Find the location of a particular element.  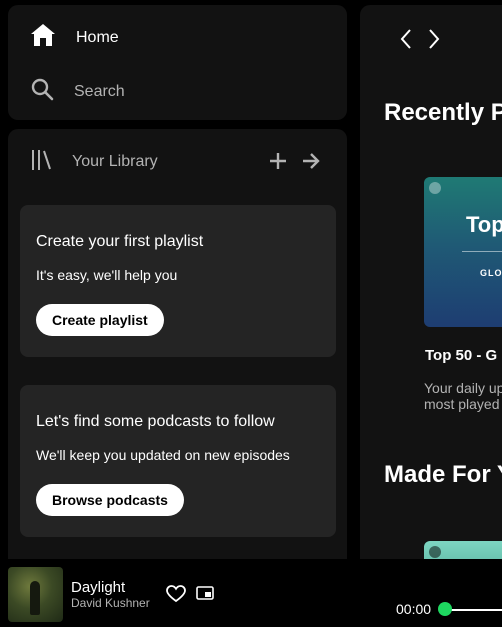

cover-divider is located at coordinates (482, 251).